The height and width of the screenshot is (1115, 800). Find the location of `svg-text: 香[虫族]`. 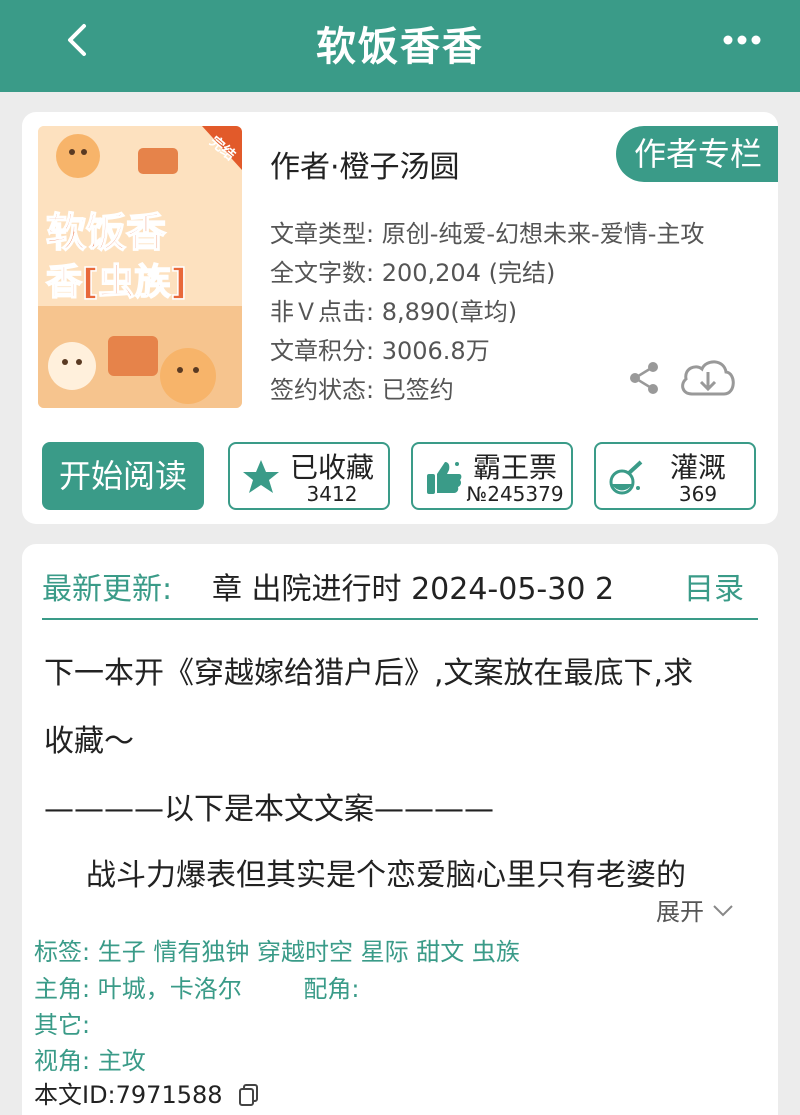

svg-text: 香[虫族] is located at coordinates (116, 282).